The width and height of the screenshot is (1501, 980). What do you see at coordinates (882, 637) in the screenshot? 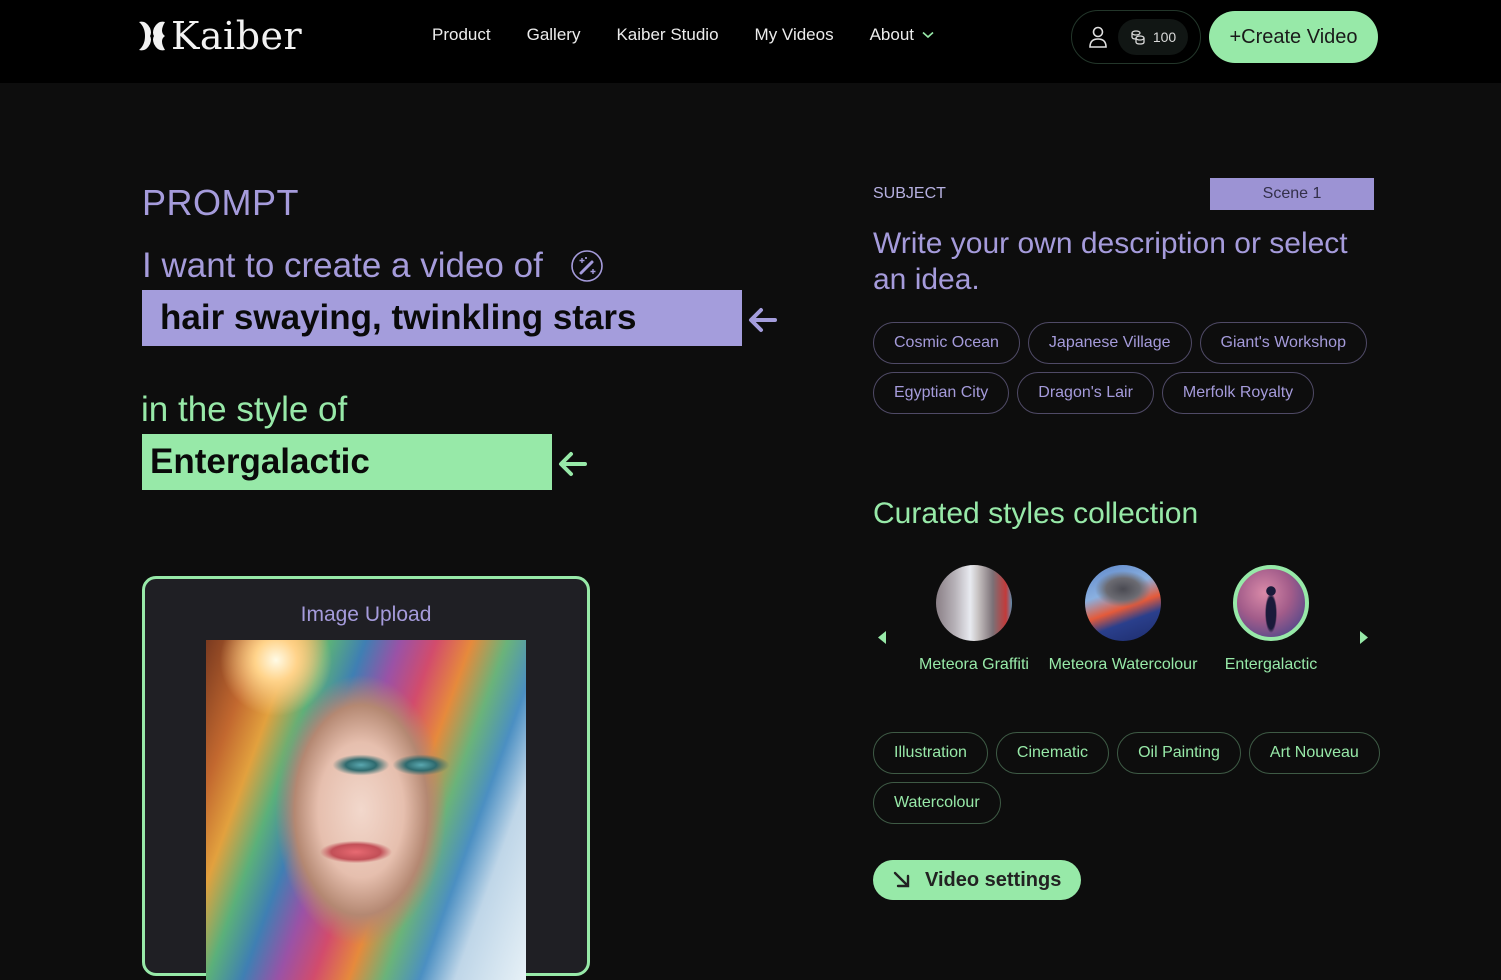
I see `carousel-prev-icon` at bounding box center [882, 637].